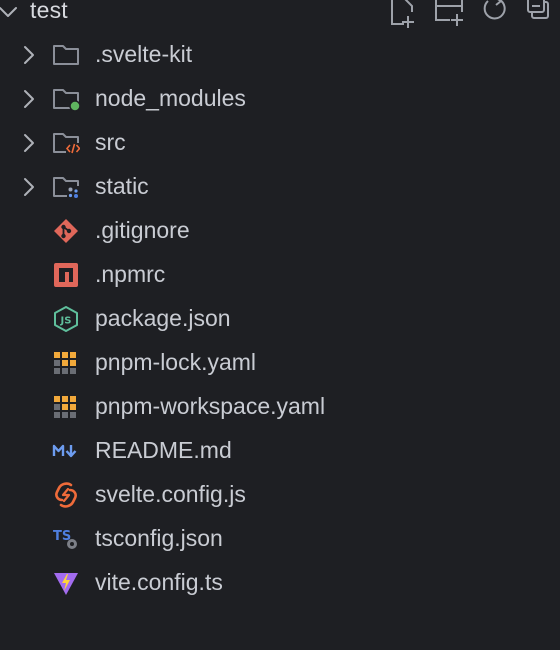 The height and width of the screenshot is (650, 560). Describe the element at coordinates (65, 539) in the screenshot. I see `tsconfig-icon: TS` at that location.